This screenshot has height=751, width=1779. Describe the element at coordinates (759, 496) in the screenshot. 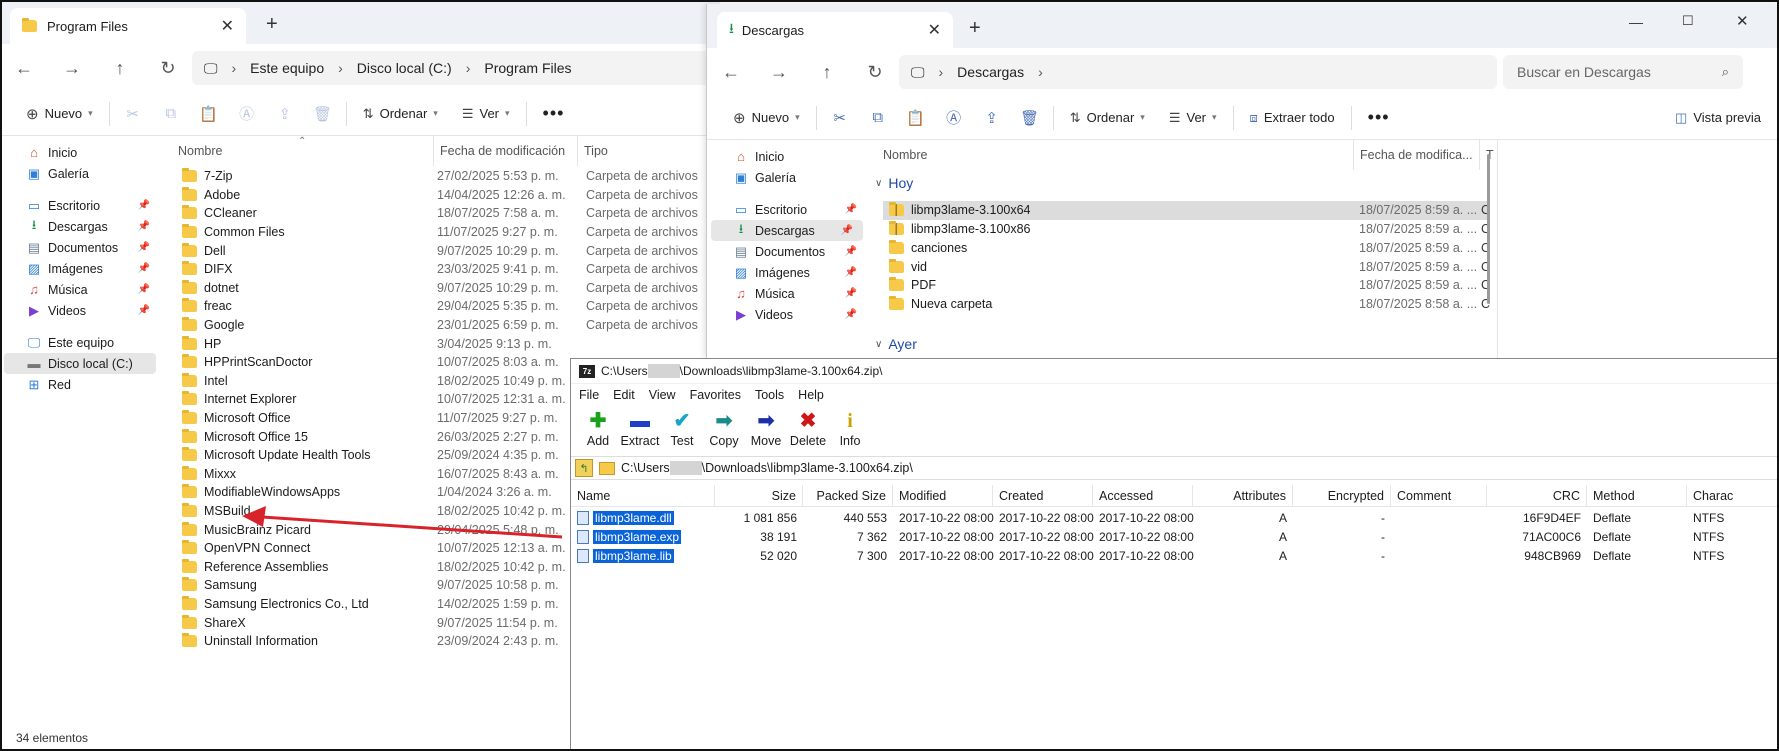

I see `column-header-size: Size` at that location.